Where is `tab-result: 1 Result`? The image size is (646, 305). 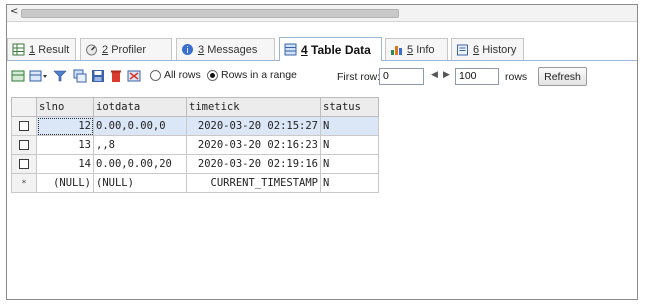
tab-result: 1 Result is located at coordinates (41, 49).